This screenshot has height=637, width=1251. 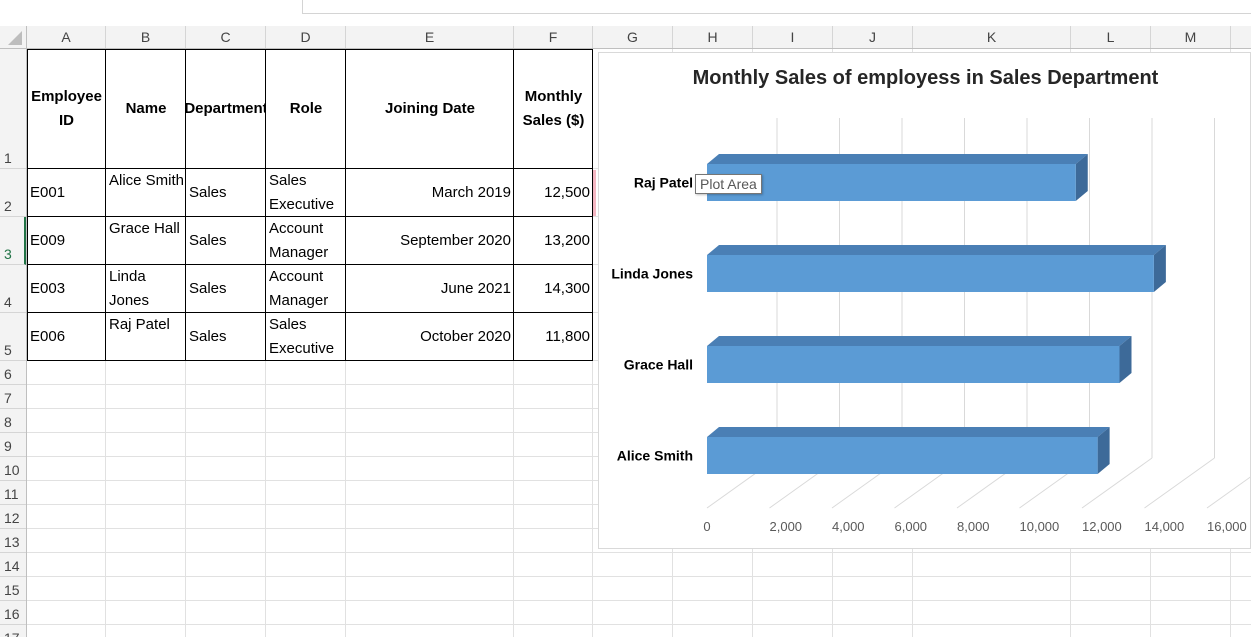 What do you see at coordinates (66, 241) in the screenshot?
I see `cell-employee-id-row-3: E009` at bounding box center [66, 241].